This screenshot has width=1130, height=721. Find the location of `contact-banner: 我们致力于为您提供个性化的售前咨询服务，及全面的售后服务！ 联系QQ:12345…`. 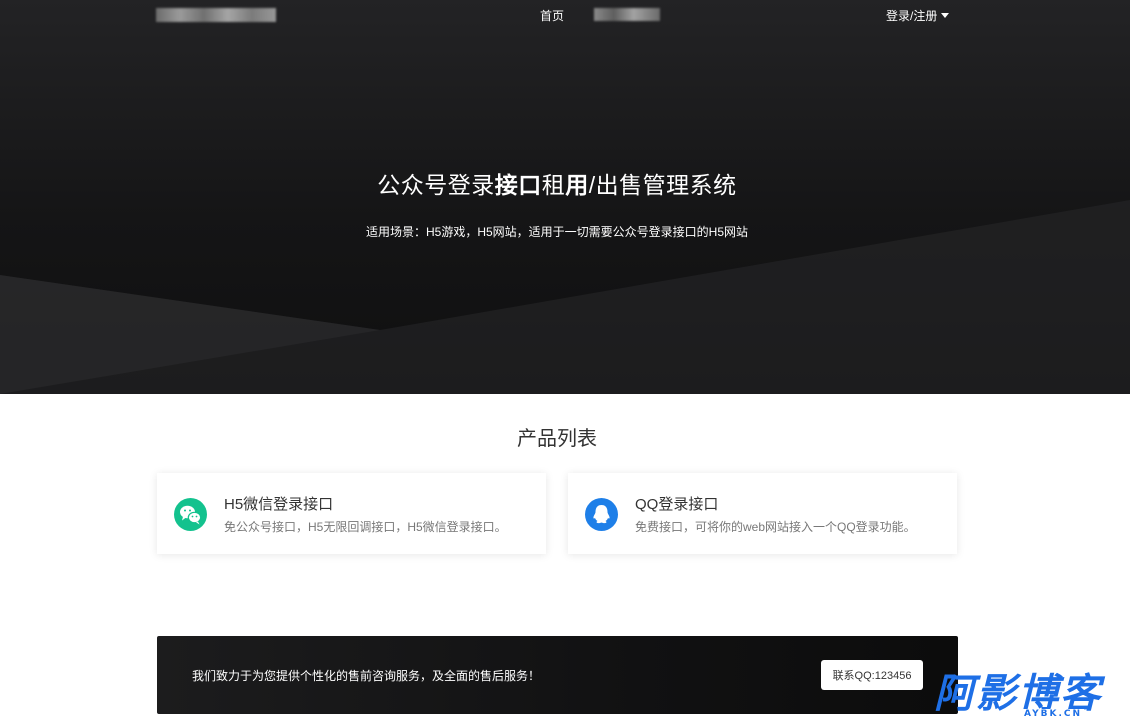

contact-banner: 我们致力于为您提供个性化的售前咨询服务，及全面的售后服务！ 联系QQ:12345… is located at coordinates (557, 675).